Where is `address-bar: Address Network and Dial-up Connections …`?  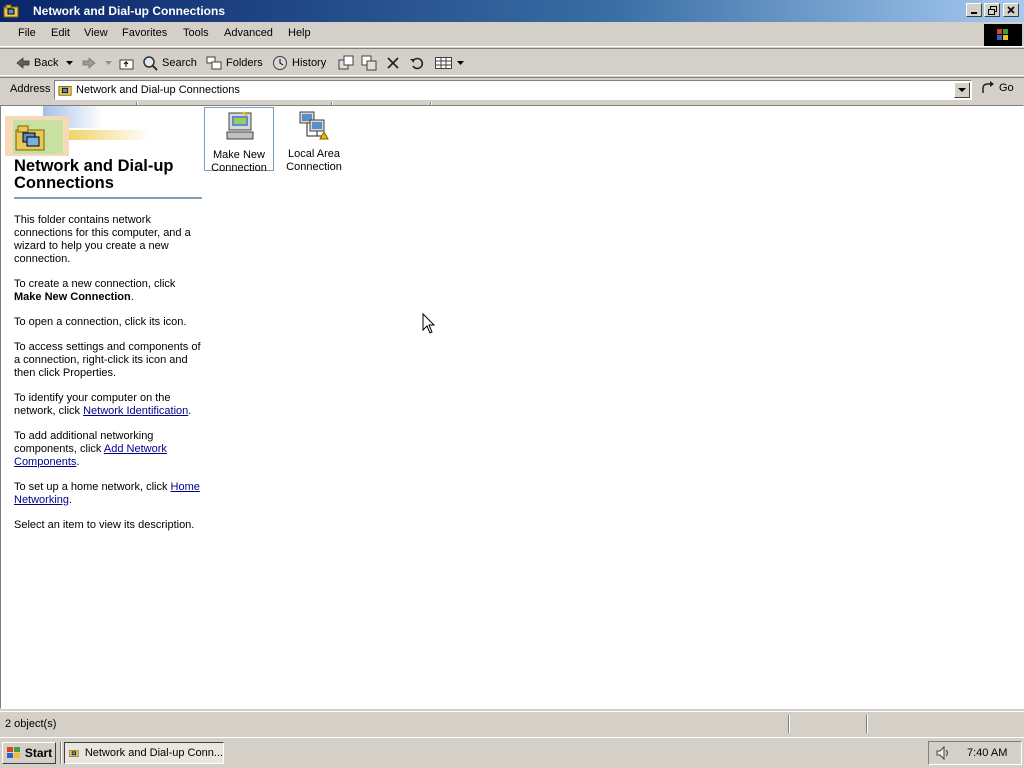
address-bar: Address Network and Dial-up Connections … is located at coordinates (512, 90).